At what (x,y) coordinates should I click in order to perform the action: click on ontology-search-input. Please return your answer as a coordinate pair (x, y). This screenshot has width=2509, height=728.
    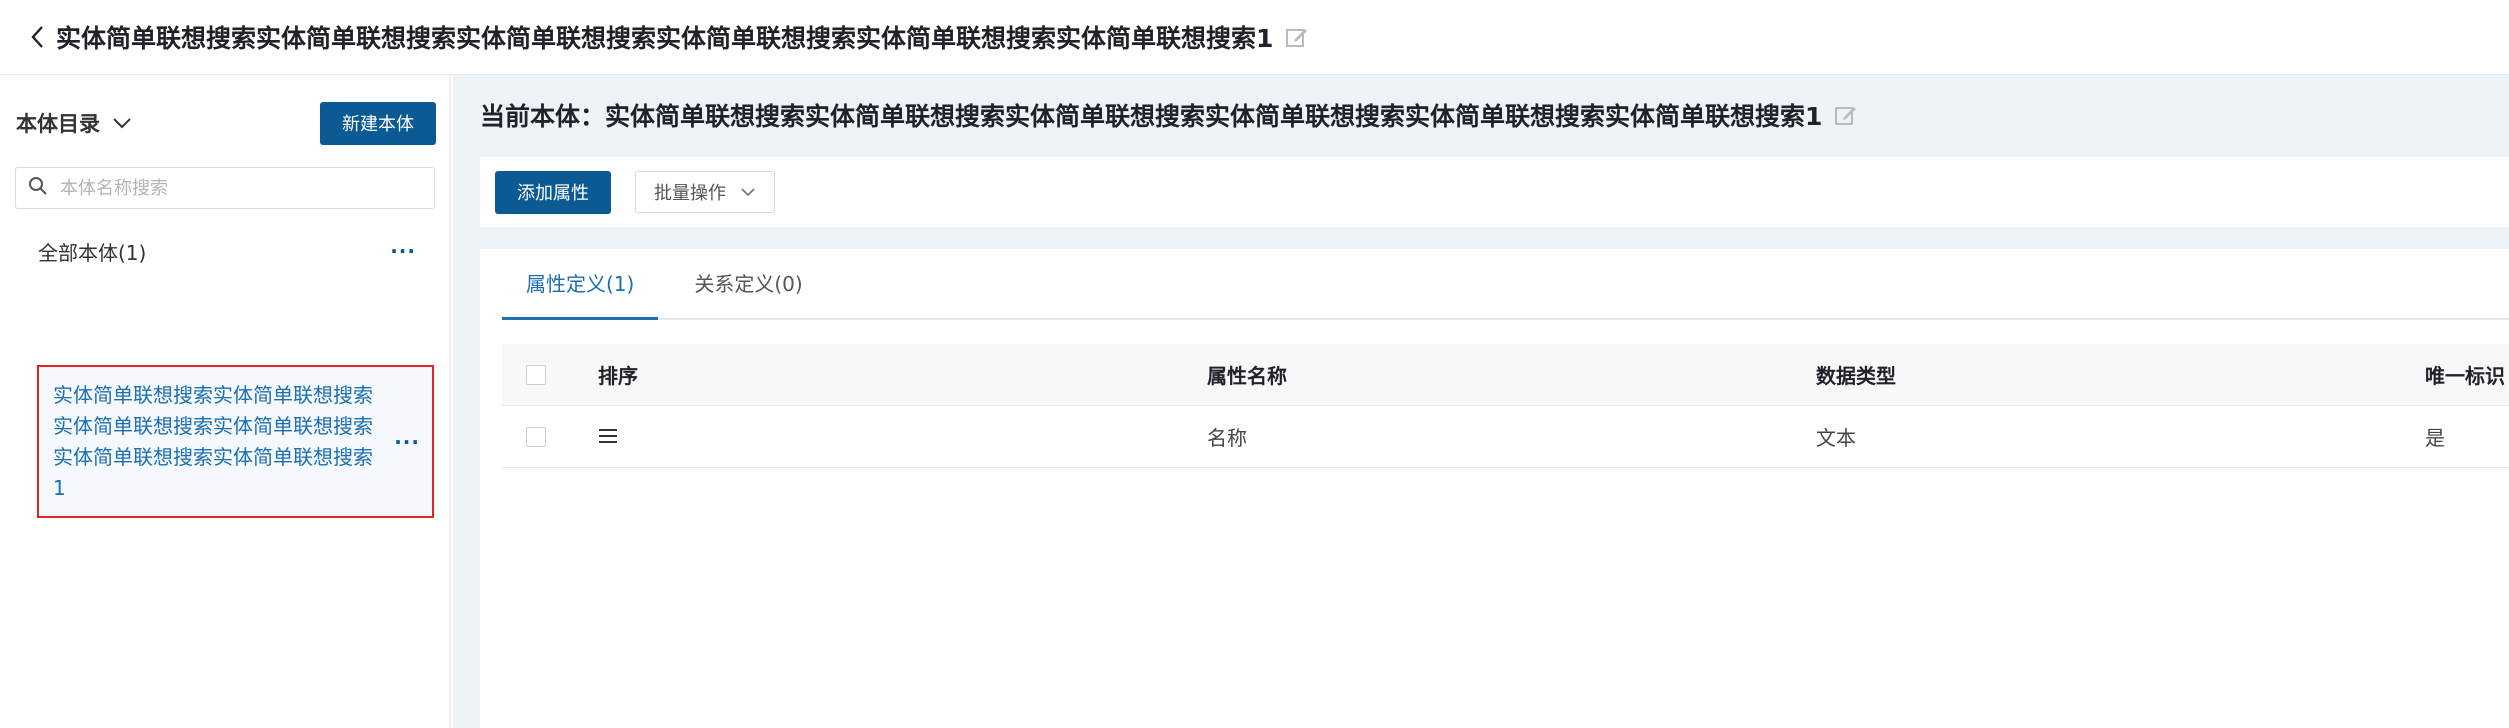
    Looking at the image, I should click on (240, 188).